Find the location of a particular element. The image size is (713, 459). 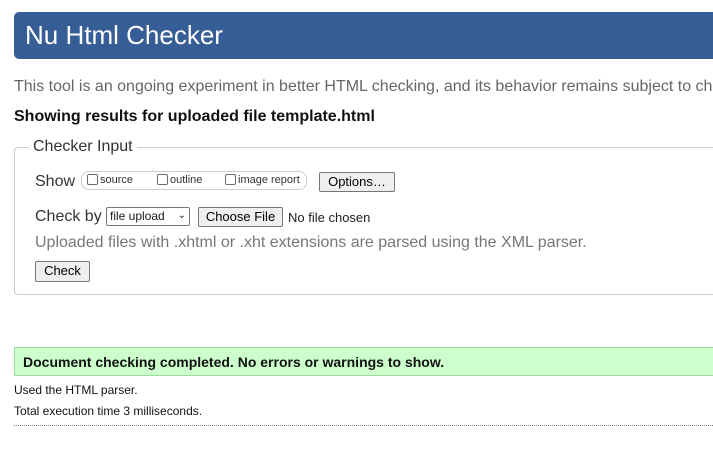

page-title: Nu Html Checker is located at coordinates (124, 35).